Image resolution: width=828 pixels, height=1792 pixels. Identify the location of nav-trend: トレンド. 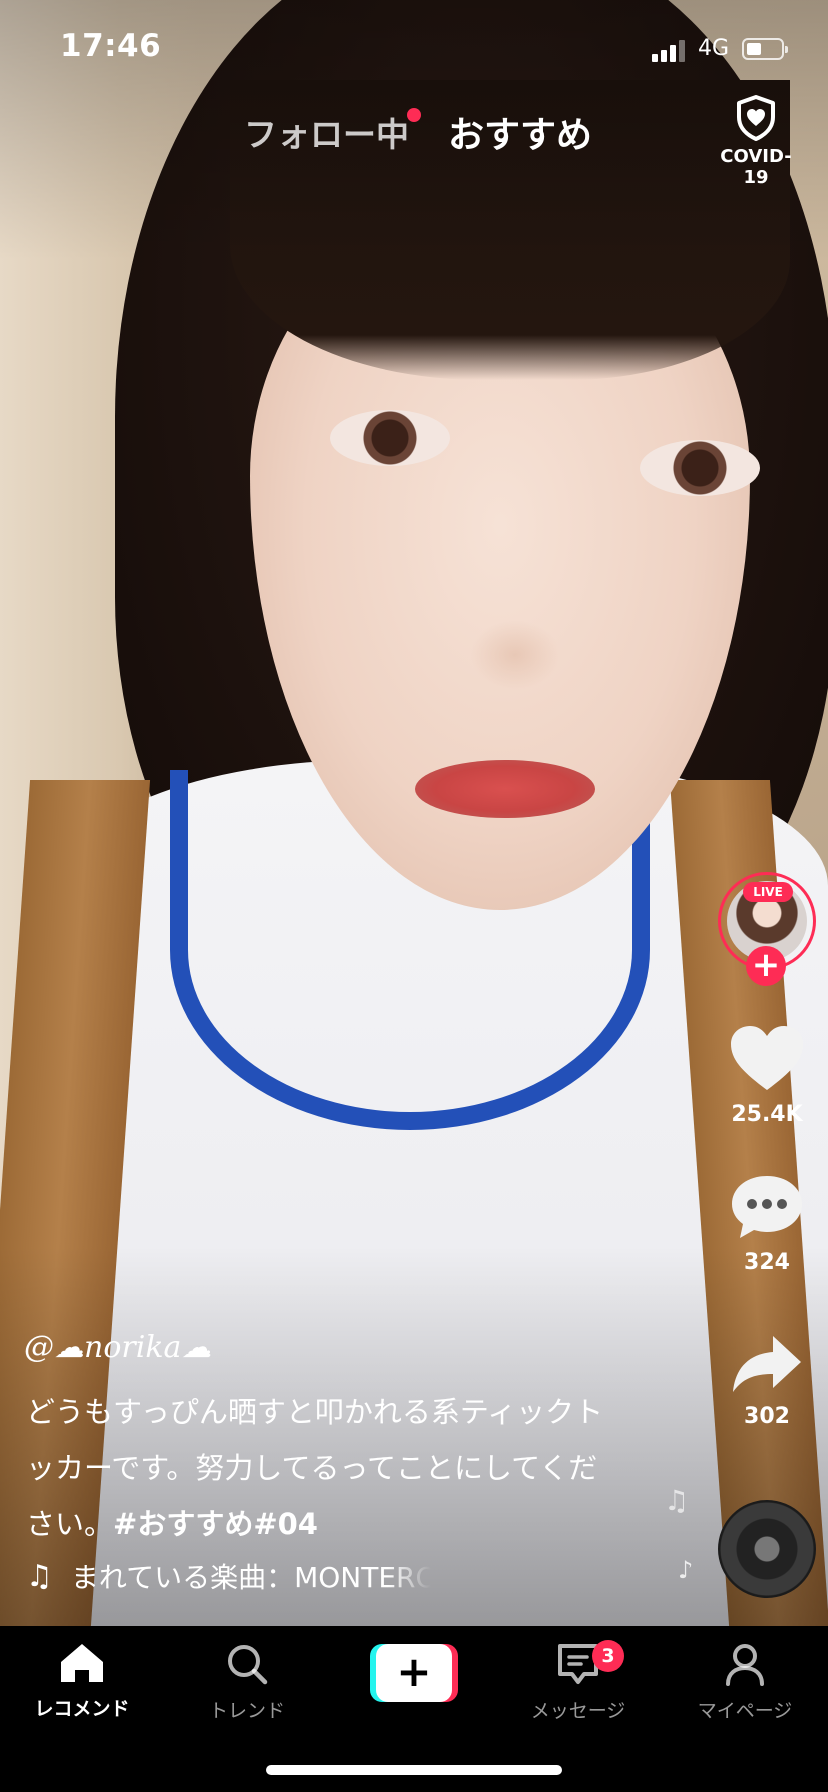
(247, 1682).